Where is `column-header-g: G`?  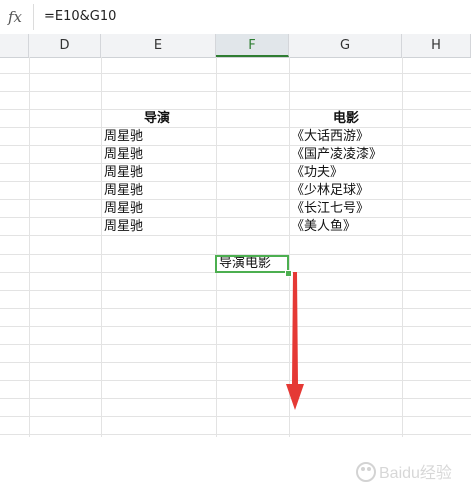 column-header-g: G is located at coordinates (345, 45).